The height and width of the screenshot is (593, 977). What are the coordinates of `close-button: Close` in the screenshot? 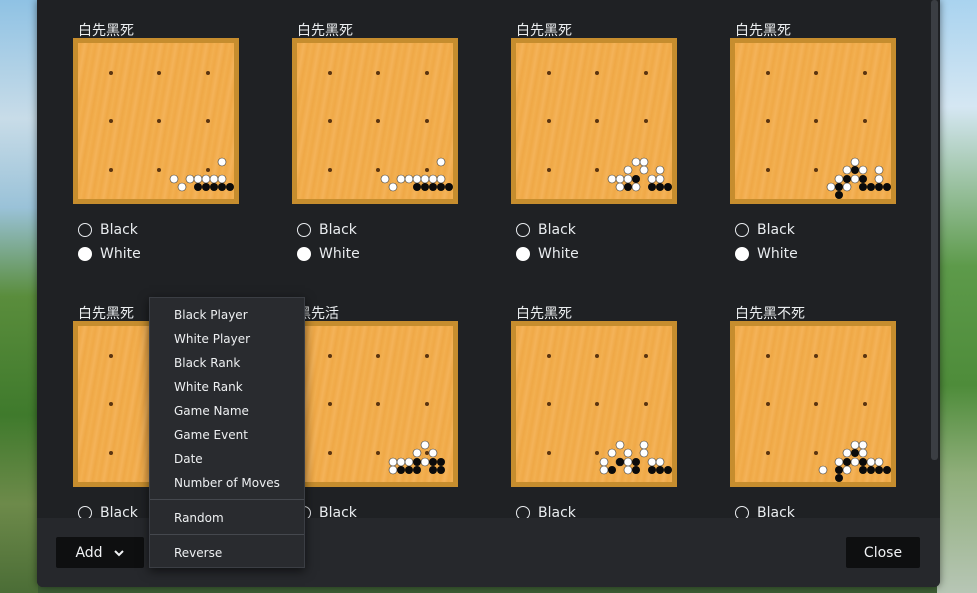 It's located at (883, 552).